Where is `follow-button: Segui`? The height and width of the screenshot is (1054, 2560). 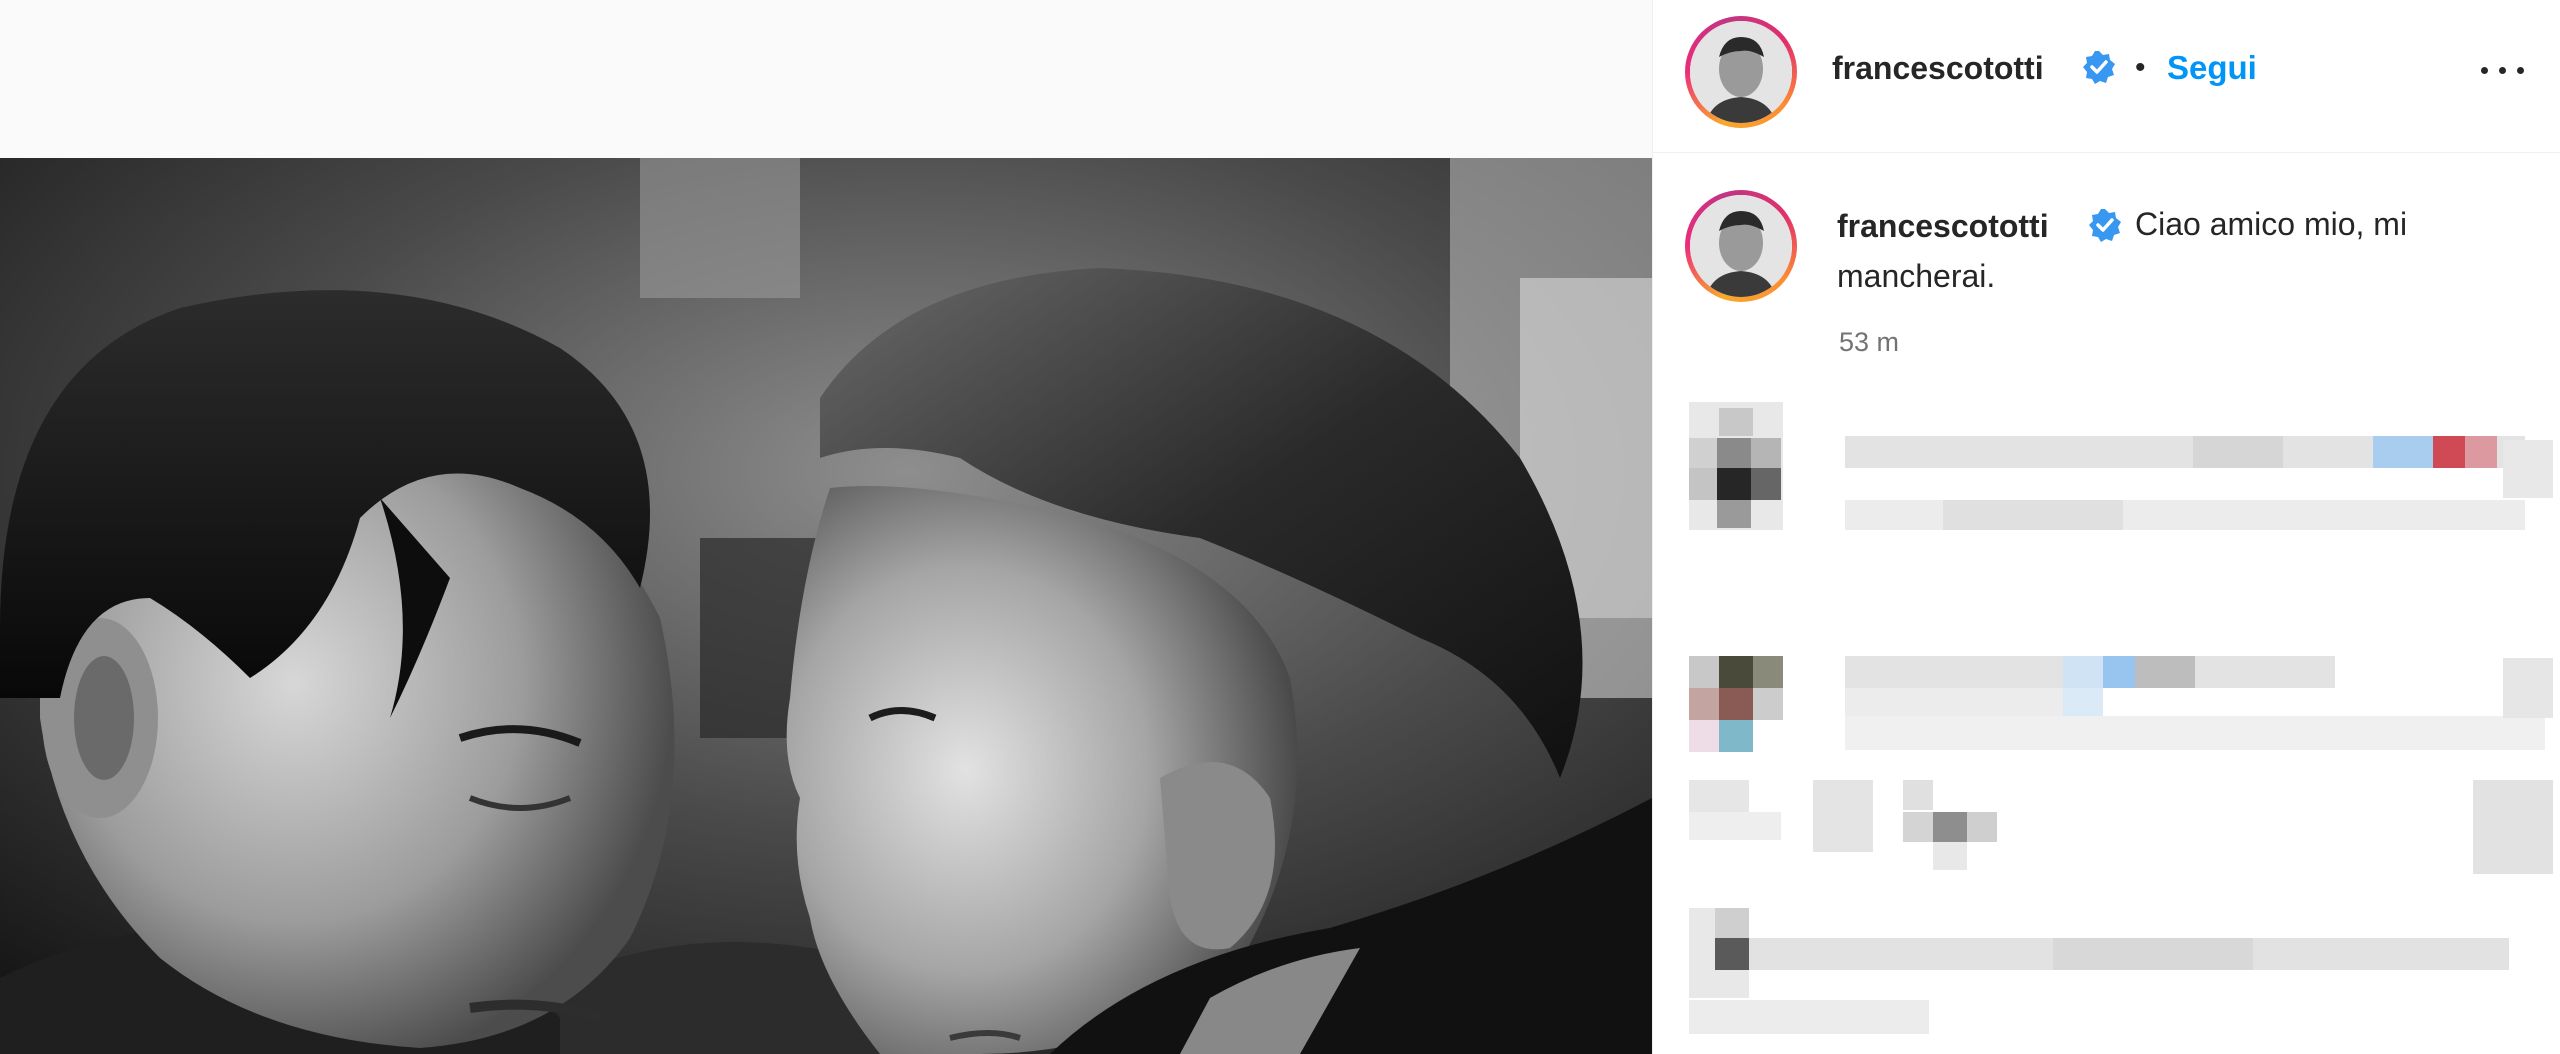 follow-button: Segui is located at coordinates (2212, 68).